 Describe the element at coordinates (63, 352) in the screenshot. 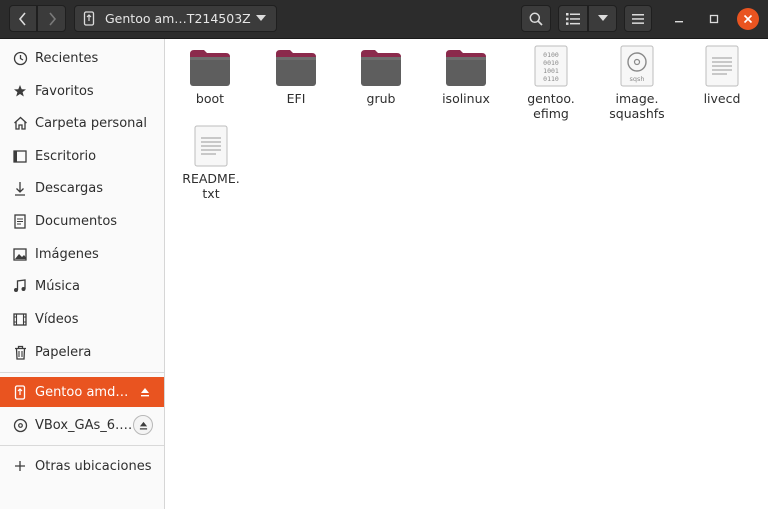

I see `sidebar-item-label: Papelera` at that location.